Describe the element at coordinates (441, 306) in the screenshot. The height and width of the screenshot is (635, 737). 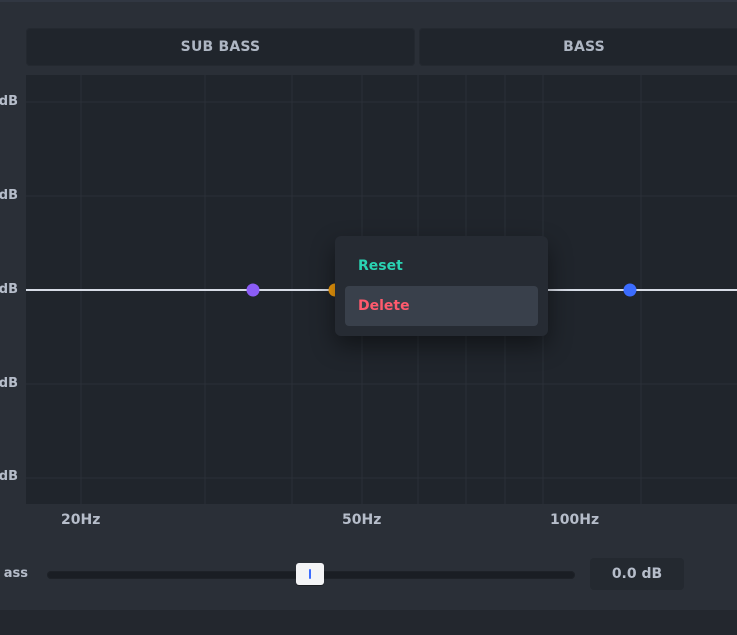
I see `menu-item-delete: Delete` at that location.